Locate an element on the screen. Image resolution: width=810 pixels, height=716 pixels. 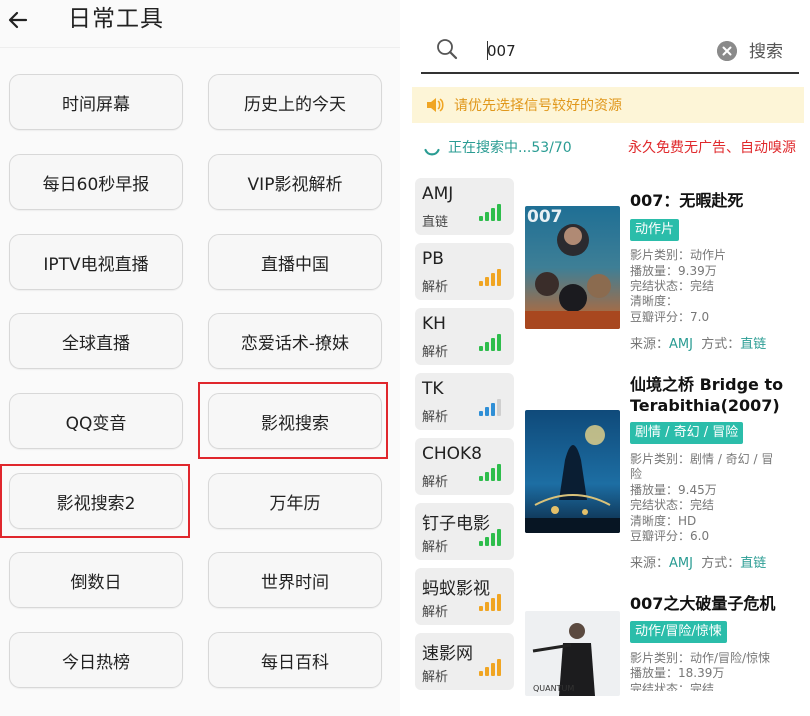
tool-button-live-china: 直播中国 is located at coordinates (295, 262).